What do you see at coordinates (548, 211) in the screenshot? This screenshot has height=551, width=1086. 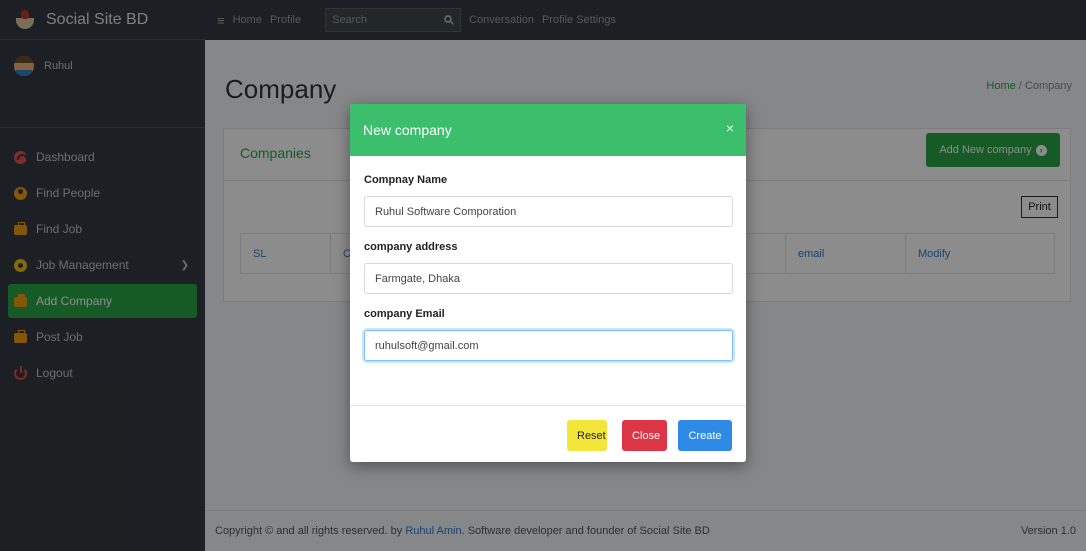 I see `company-name-input` at bounding box center [548, 211].